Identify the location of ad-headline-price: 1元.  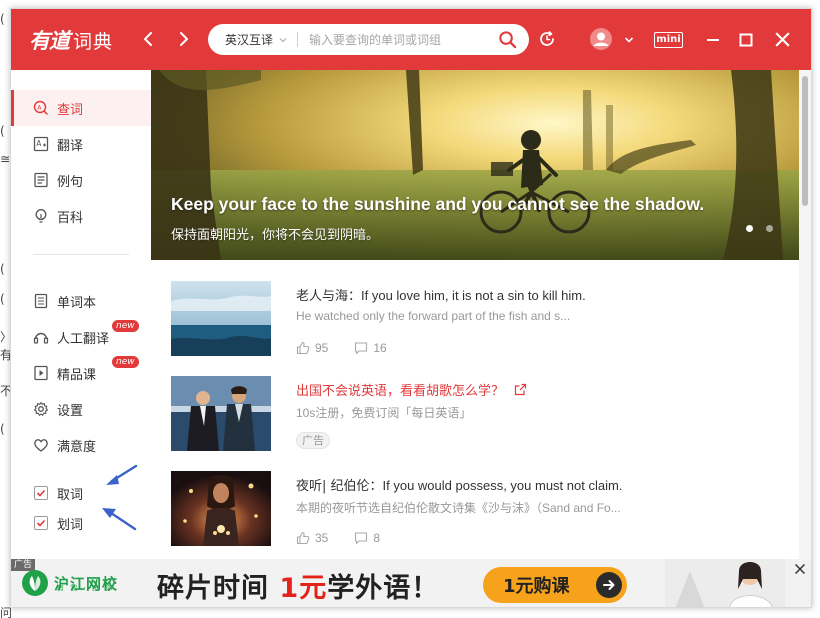
(303, 588).